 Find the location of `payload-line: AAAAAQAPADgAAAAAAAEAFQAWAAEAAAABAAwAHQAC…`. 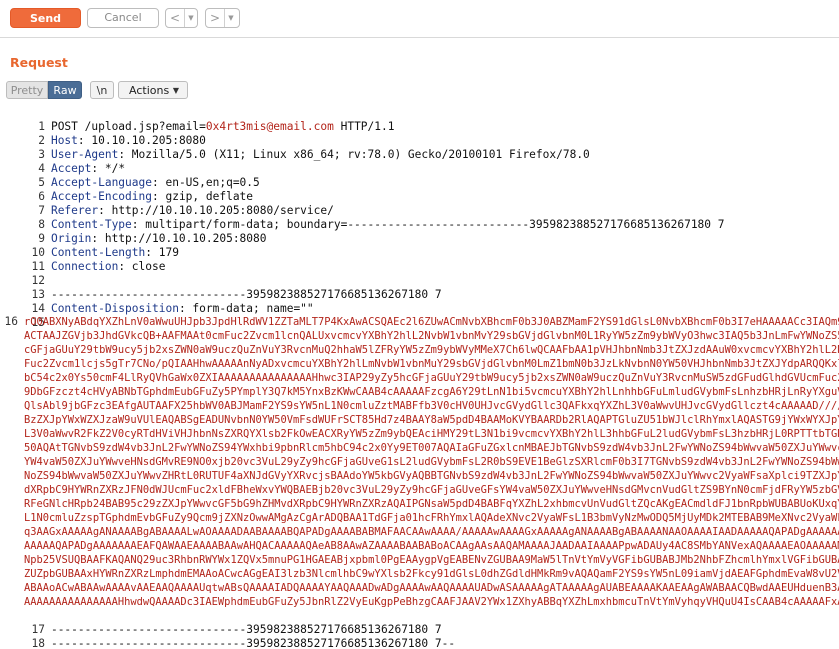

payload-line: AAAAAQAPADgAAAAAAAEAFQAWAAEAAAABAAwAHQAC… is located at coordinates (431, 546).